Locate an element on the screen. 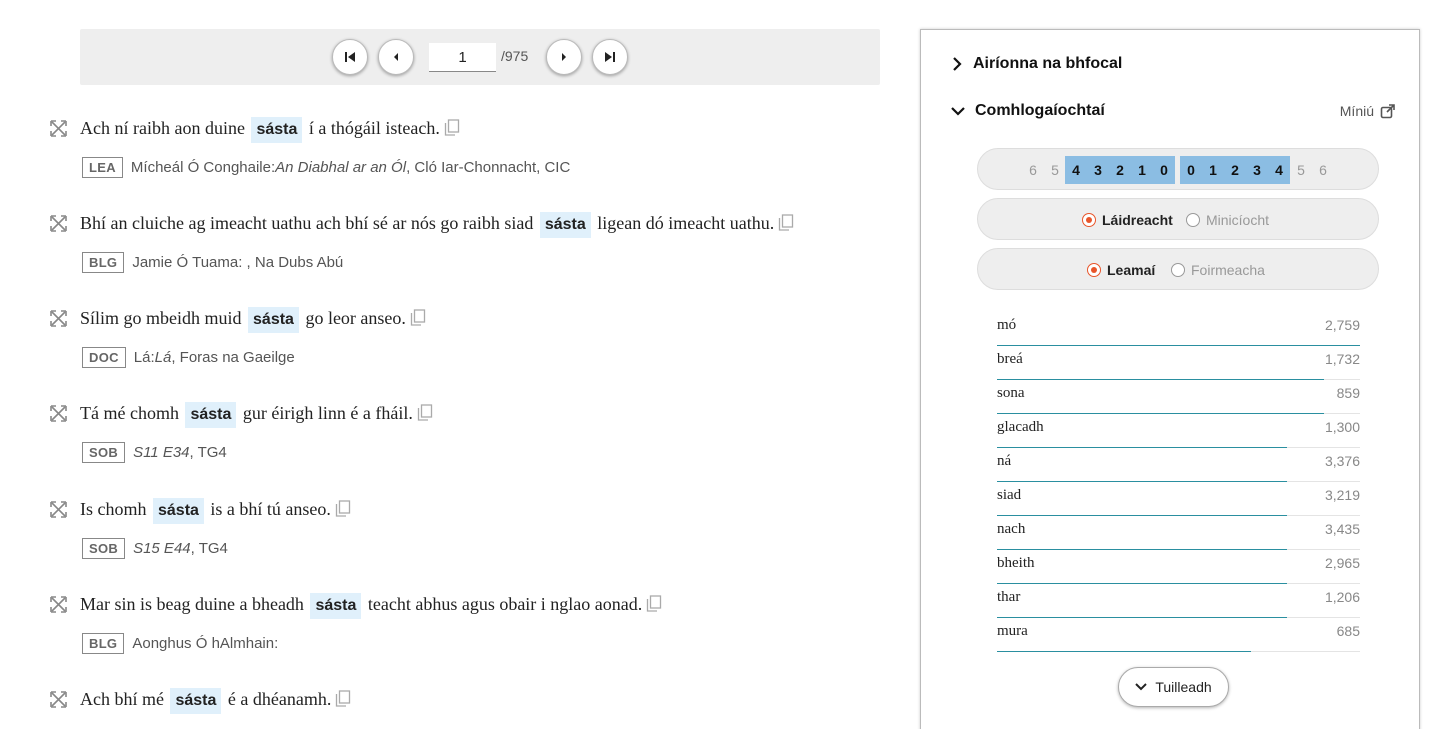  radio-strength: Láidreacht is located at coordinates (1127, 220).